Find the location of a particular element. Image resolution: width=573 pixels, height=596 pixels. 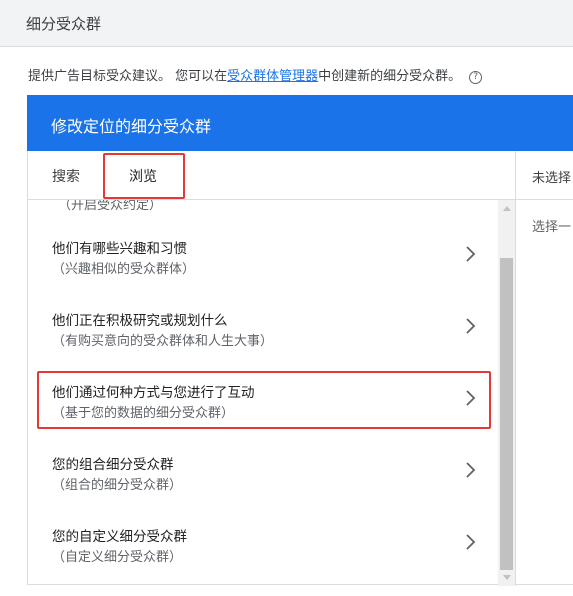

scroll-up-arrow-icon is located at coordinates (507, 208).